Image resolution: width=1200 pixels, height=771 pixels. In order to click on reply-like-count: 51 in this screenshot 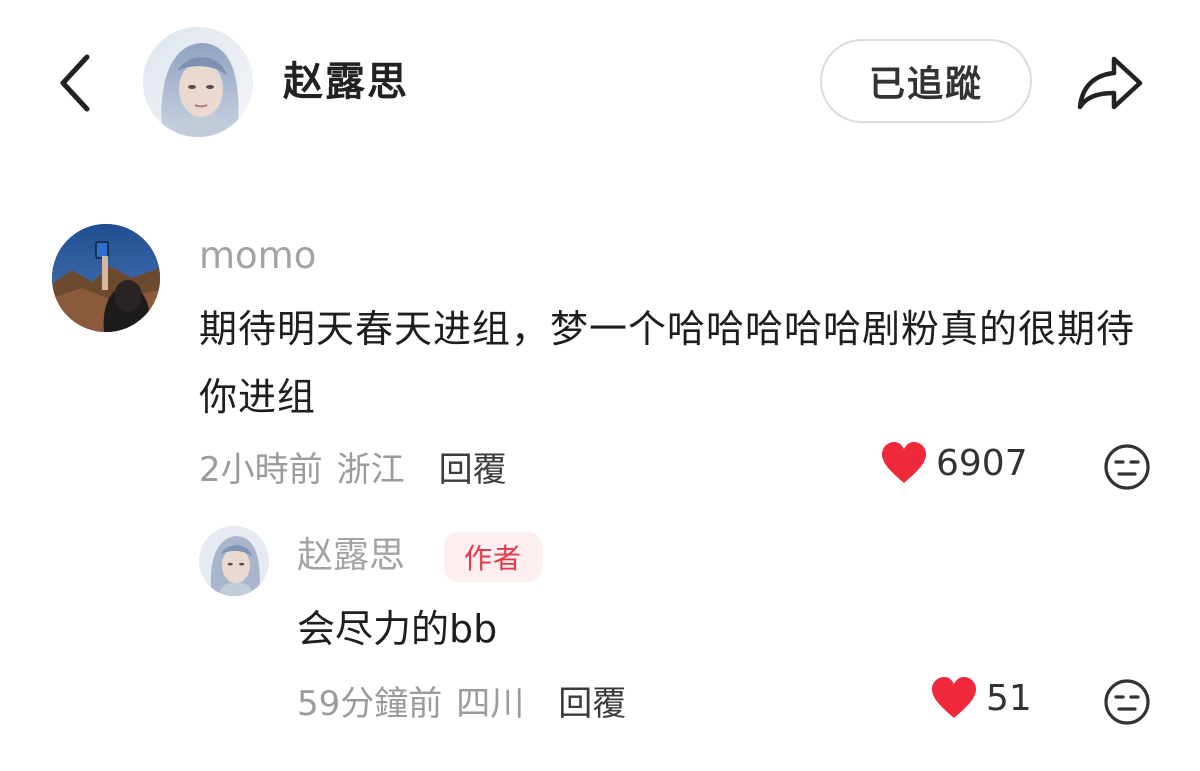, I will do `click(1009, 698)`.